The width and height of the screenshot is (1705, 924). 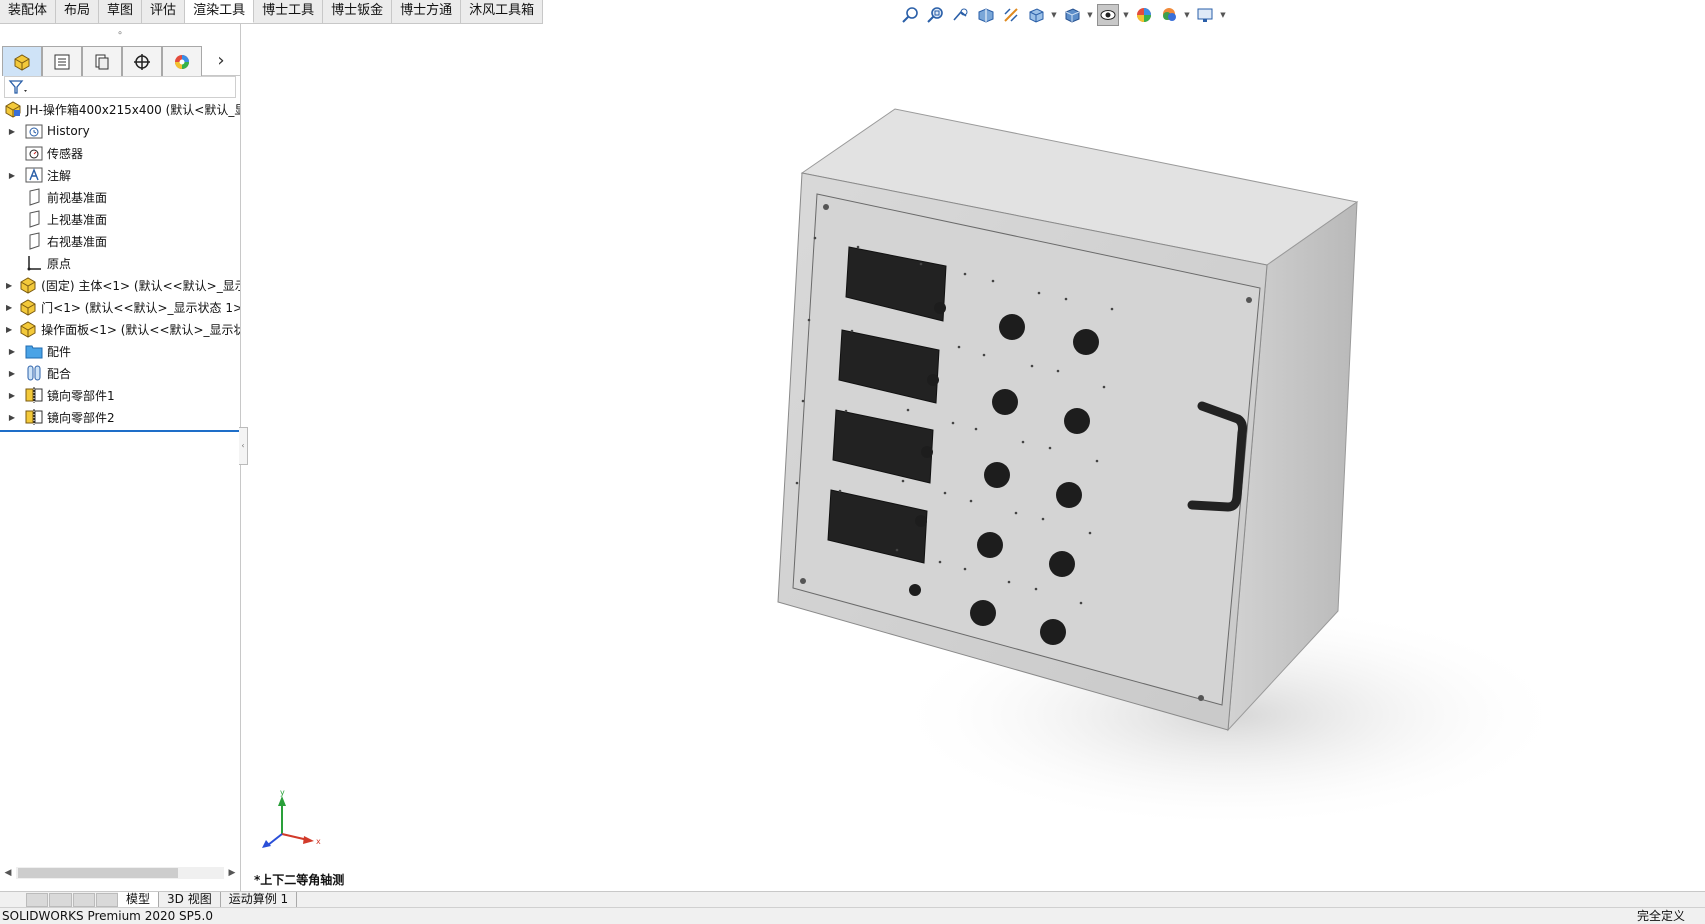 I want to click on tree-item-label: 配合, so click(x=59, y=373).